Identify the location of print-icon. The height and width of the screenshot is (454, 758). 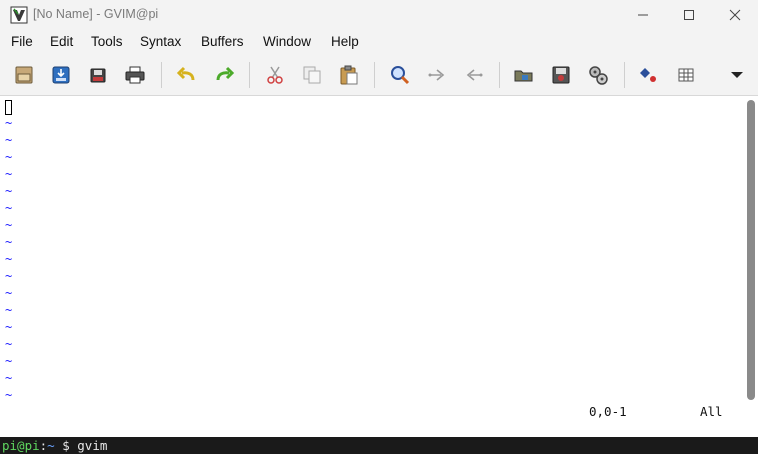
(135, 75).